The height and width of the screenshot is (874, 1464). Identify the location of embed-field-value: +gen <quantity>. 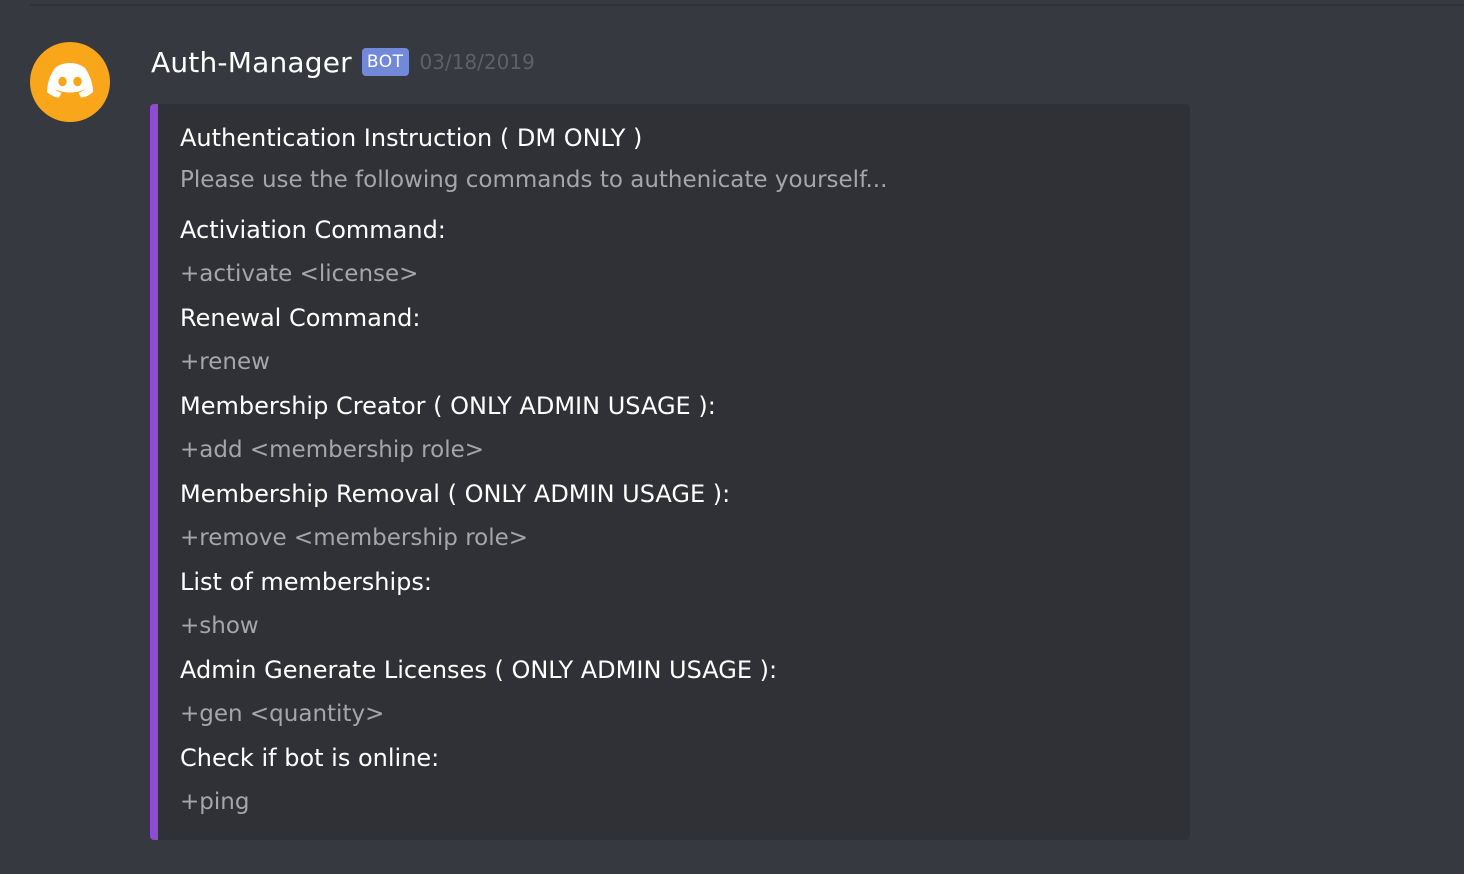
(282, 714).